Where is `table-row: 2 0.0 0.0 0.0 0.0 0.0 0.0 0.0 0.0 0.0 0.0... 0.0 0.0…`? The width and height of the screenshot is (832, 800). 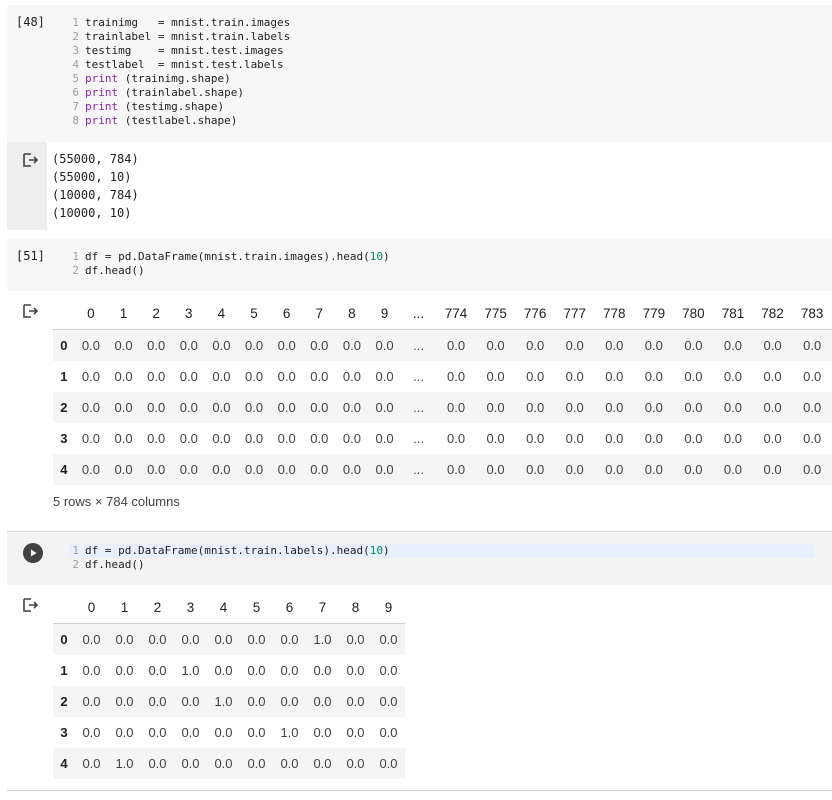 table-row: 2 0.0 0.0 0.0 0.0 0.0 0.0 0.0 0.0 0.0 0.0... 0.0 0.0… is located at coordinates (442, 407).